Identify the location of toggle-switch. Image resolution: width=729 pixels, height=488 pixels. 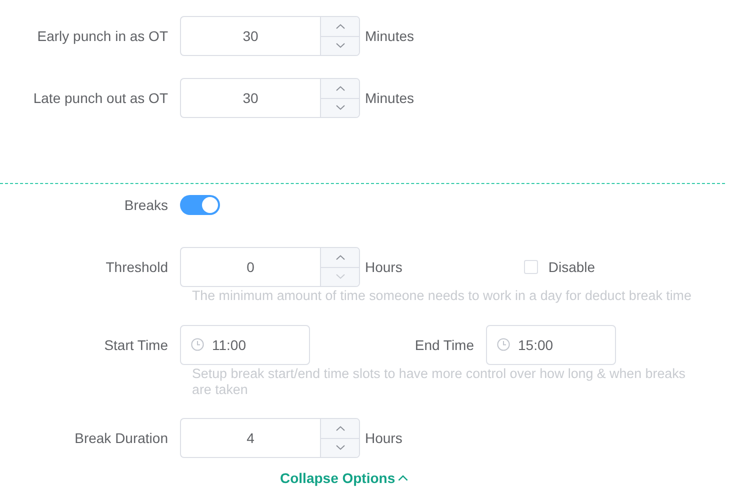
(200, 205).